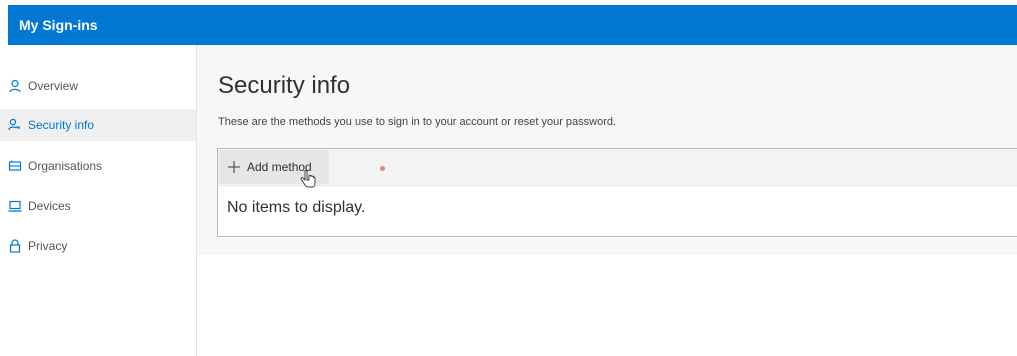  I want to click on security-info-icon, so click(15, 125).